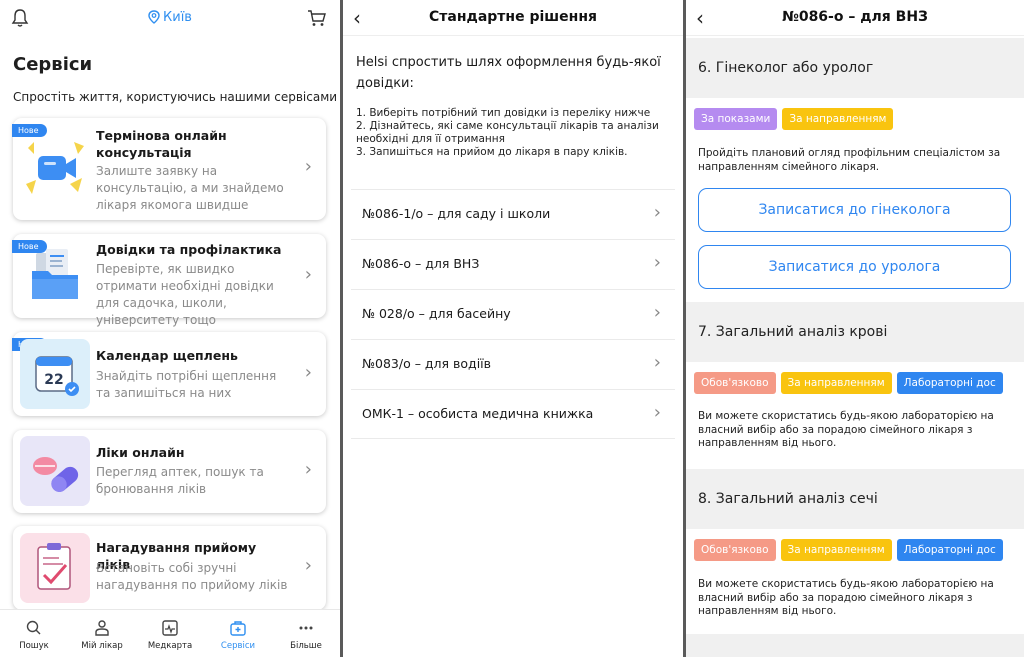  What do you see at coordinates (478, 413) in the screenshot?
I see `certificate-label: ОМК-1 – особиста медична книжка` at bounding box center [478, 413].